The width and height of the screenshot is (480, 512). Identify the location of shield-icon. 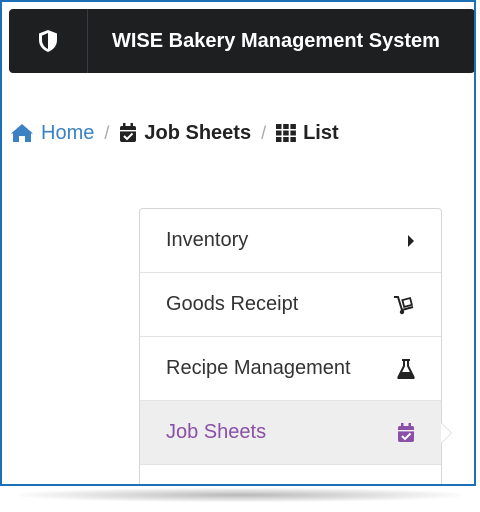
(48, 41).